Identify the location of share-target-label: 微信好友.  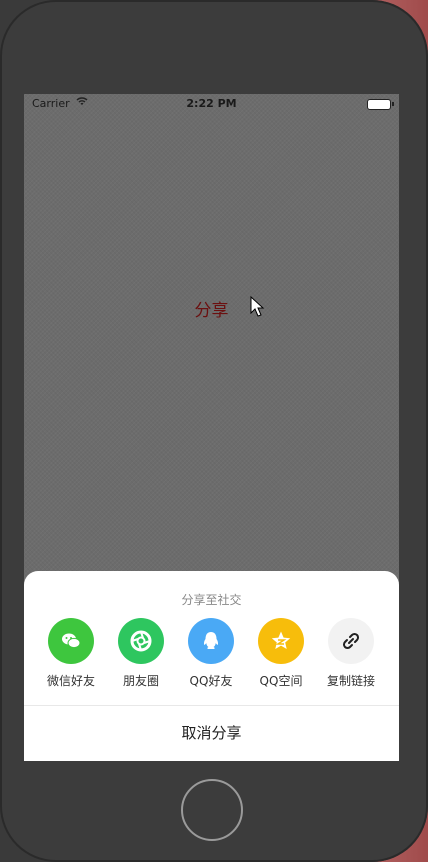
(70, 681).